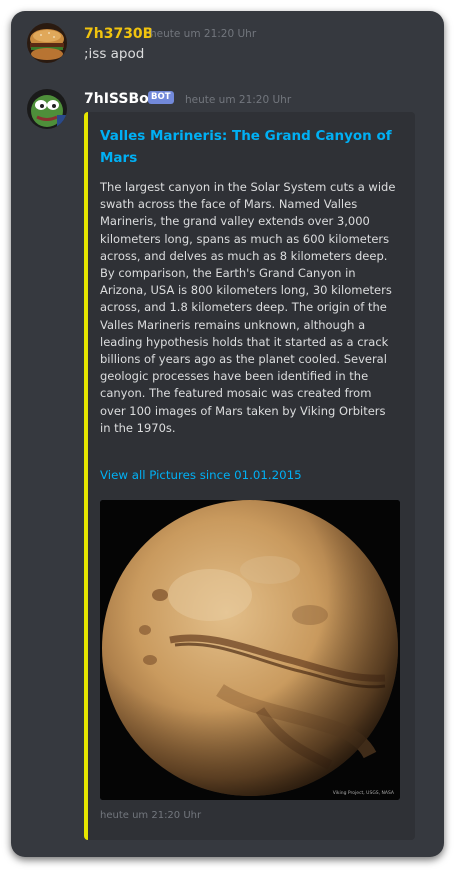 The width and height of the screenshot is (459, 872). What do you see at coordinates (161, 97) in the screenshot?
I see `bot-badge: BOT` at bounding box center [161, 97].